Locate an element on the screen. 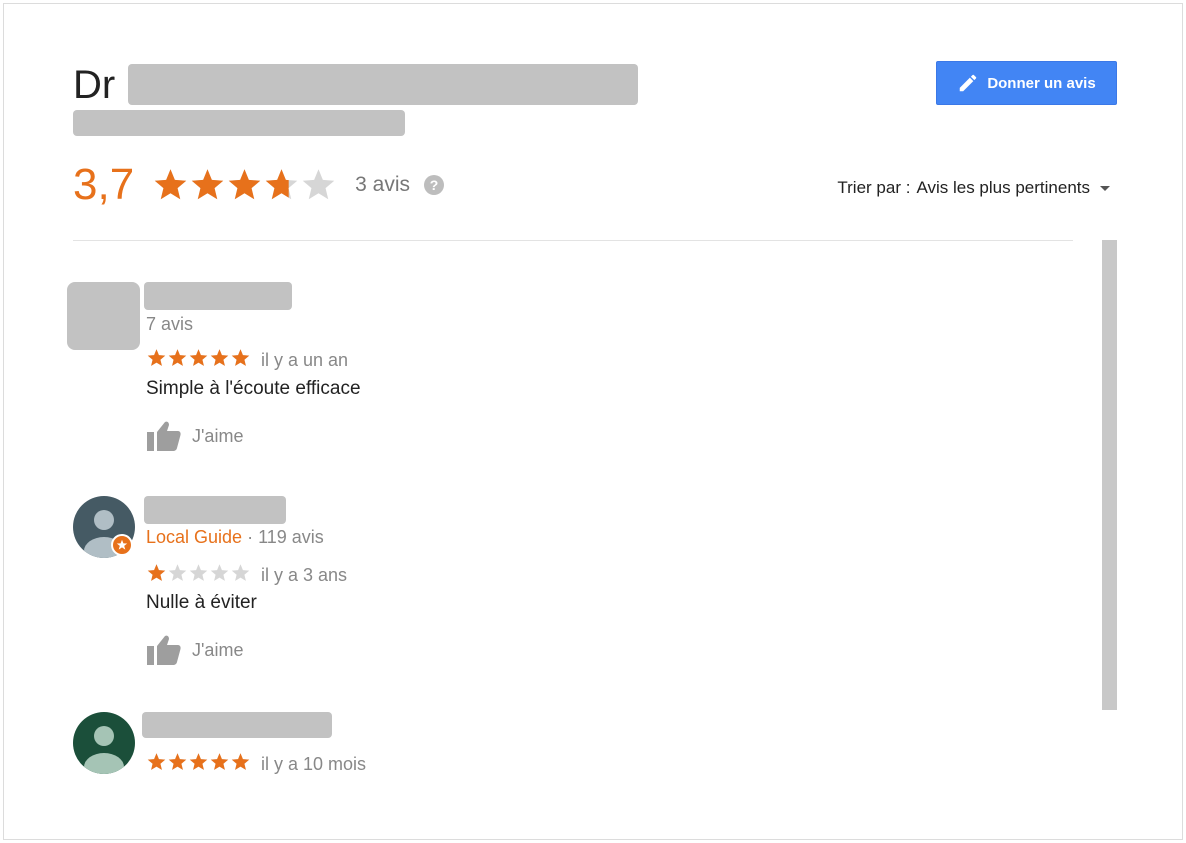  write-review-label: Donner un avis is located at coordinates (1041, 83).